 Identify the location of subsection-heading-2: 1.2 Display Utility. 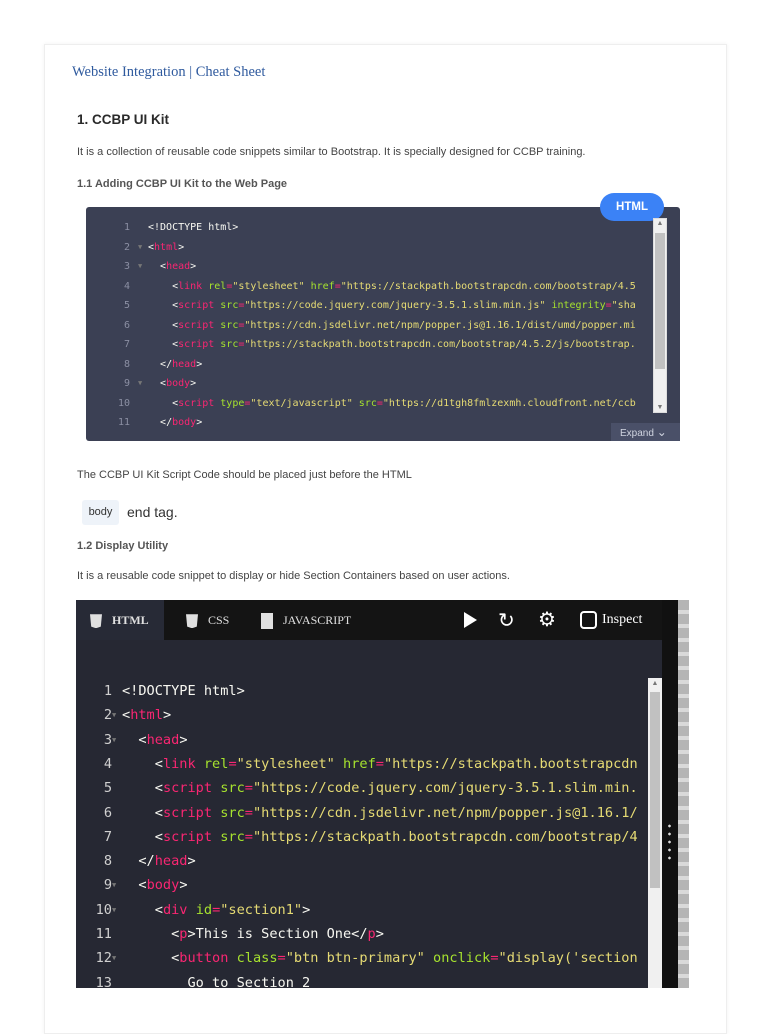
(123, 546).